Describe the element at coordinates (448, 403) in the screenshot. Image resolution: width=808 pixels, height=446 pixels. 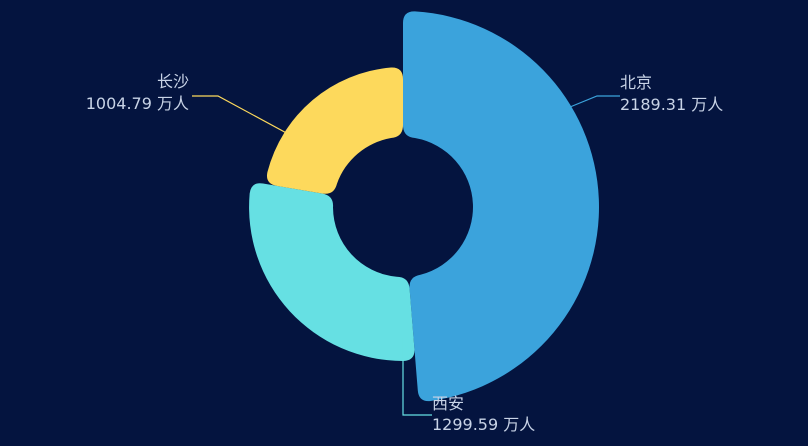
I see `slice-label-name-2: 西安` at that location.